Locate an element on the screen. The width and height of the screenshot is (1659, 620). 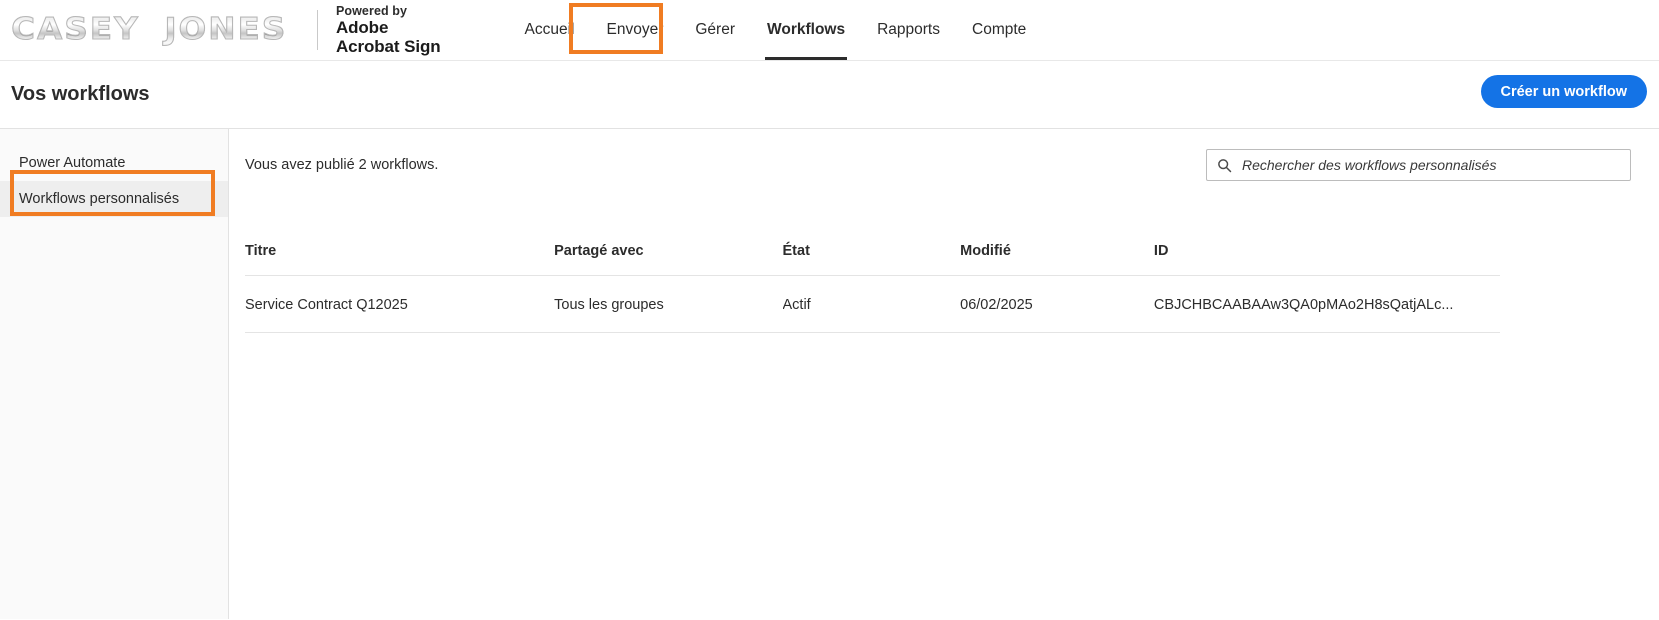
acrobat-sign-label: Acrobat Sign is located at coordinates (388, 46).